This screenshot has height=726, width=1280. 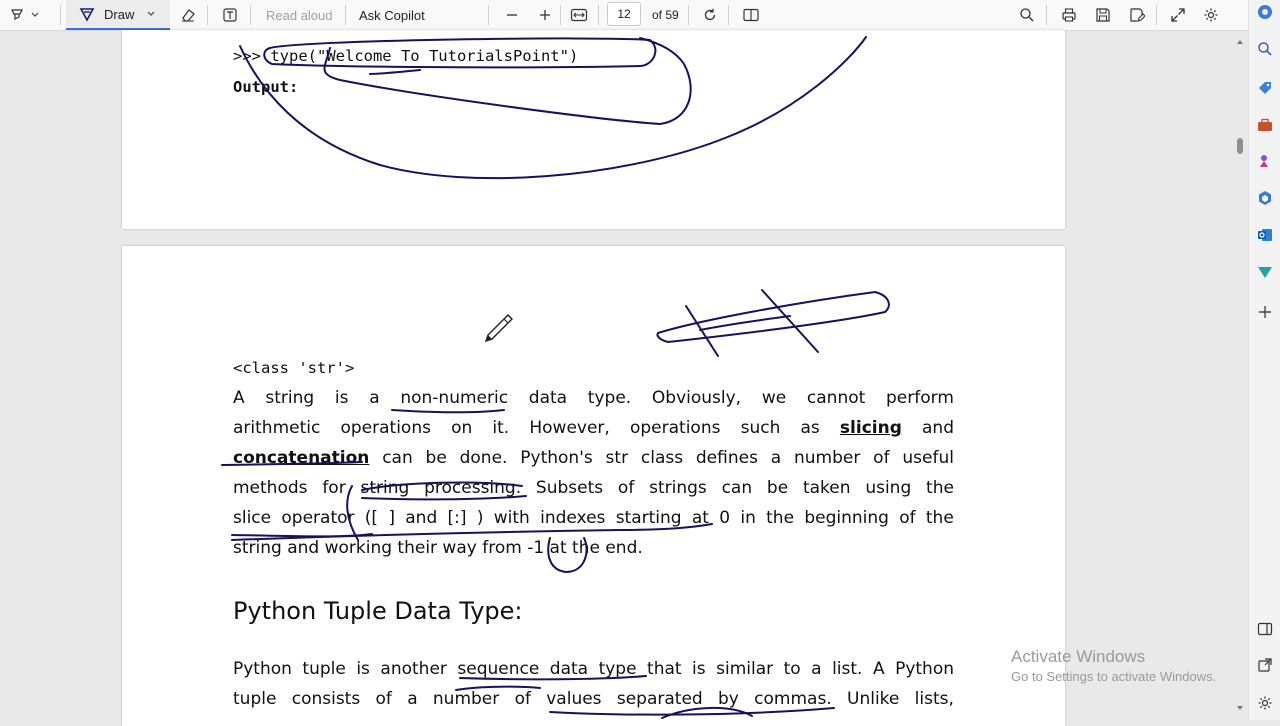 What do you see at coordinates (462, 428) in the screenshot?
I see `paragraph-word: on` at bounding box center [462, 428].